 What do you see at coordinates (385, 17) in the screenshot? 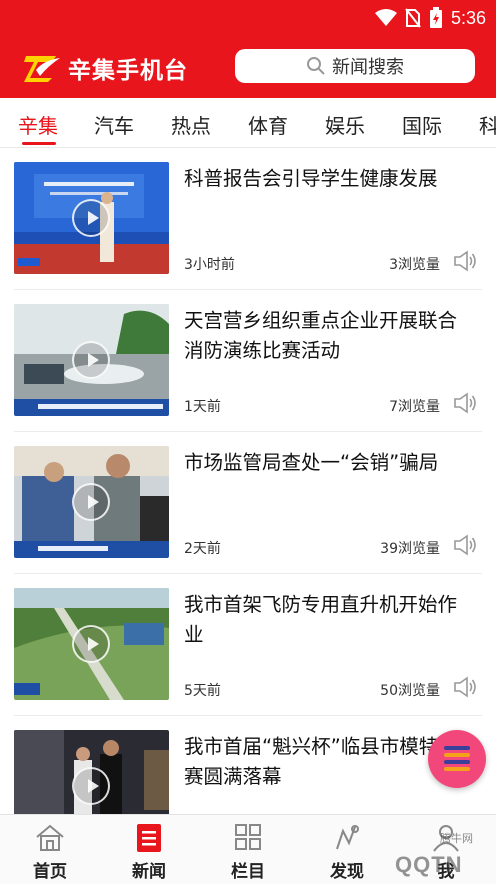
I see `wifi-icon` at bounding box center [385, 17].